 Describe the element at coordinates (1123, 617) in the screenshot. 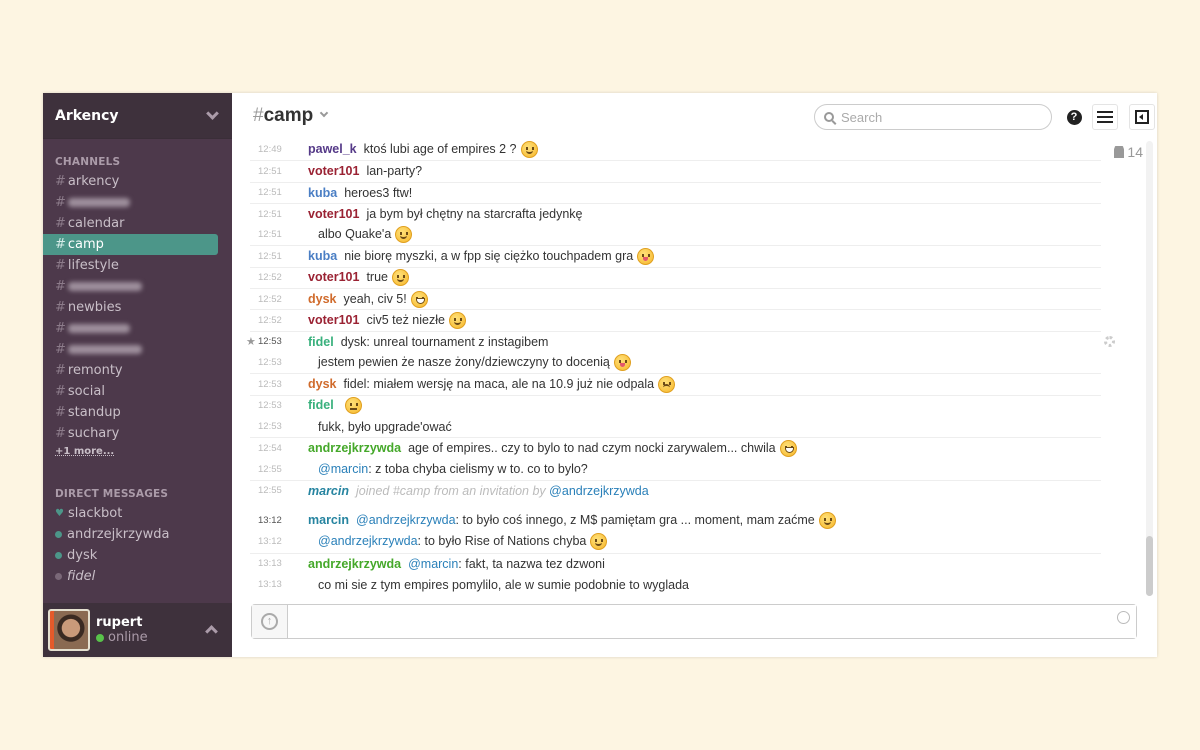

I see `emoji-picker-icon` at that location.